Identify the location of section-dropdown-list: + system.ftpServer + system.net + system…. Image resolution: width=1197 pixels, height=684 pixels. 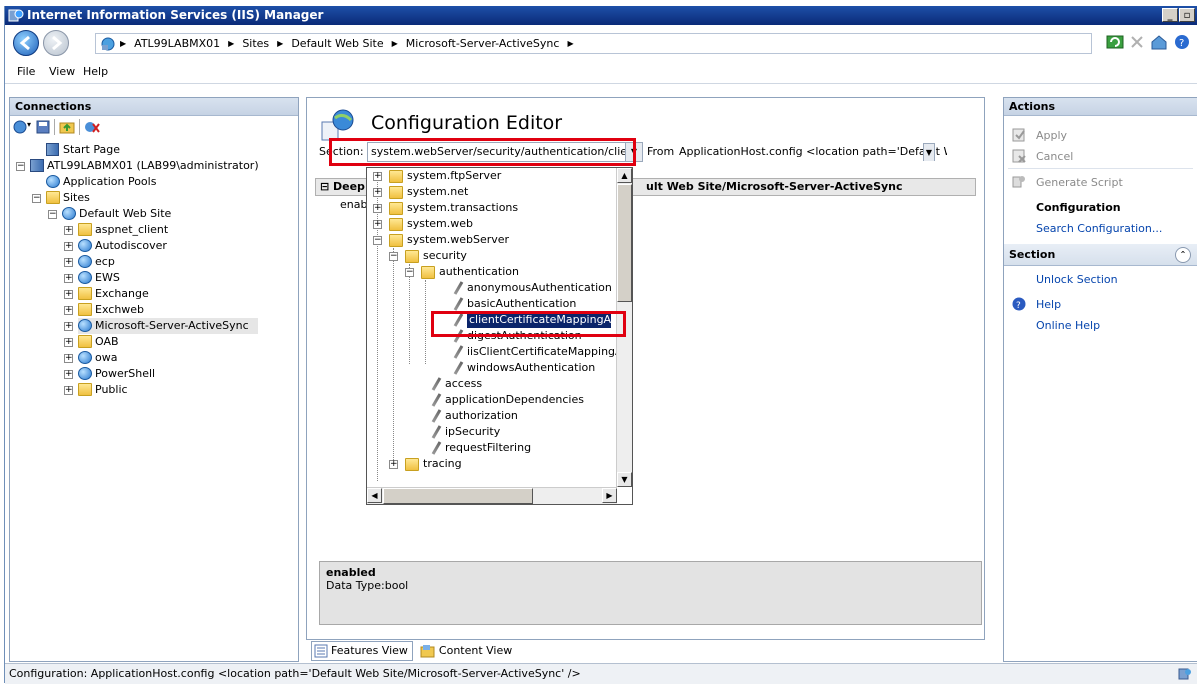
(499, 336).